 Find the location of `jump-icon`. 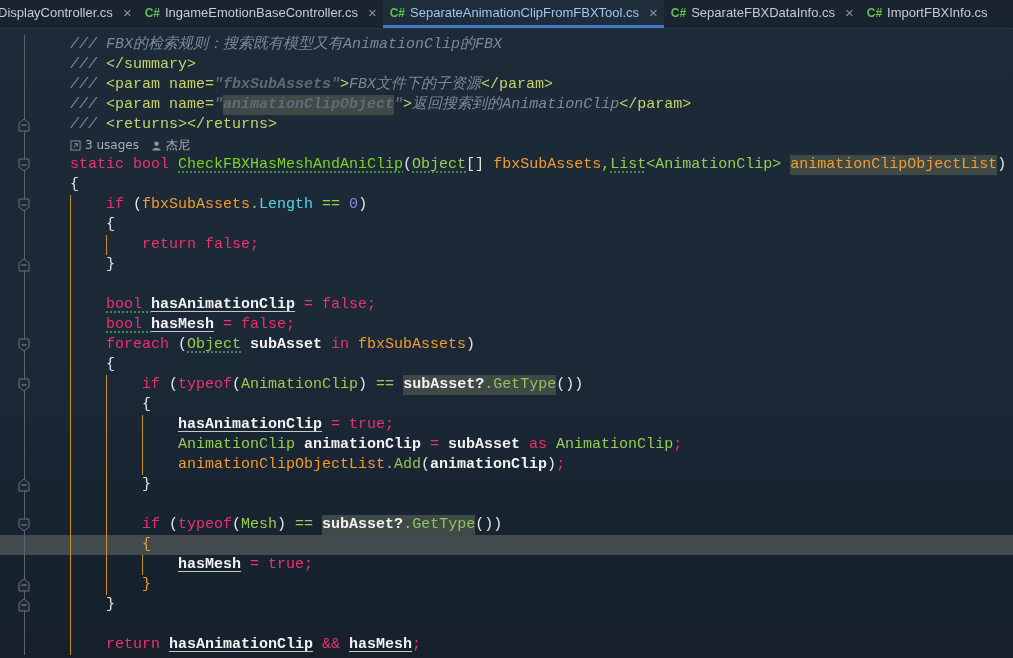

jump-icon is located at coordinates (75, 145).